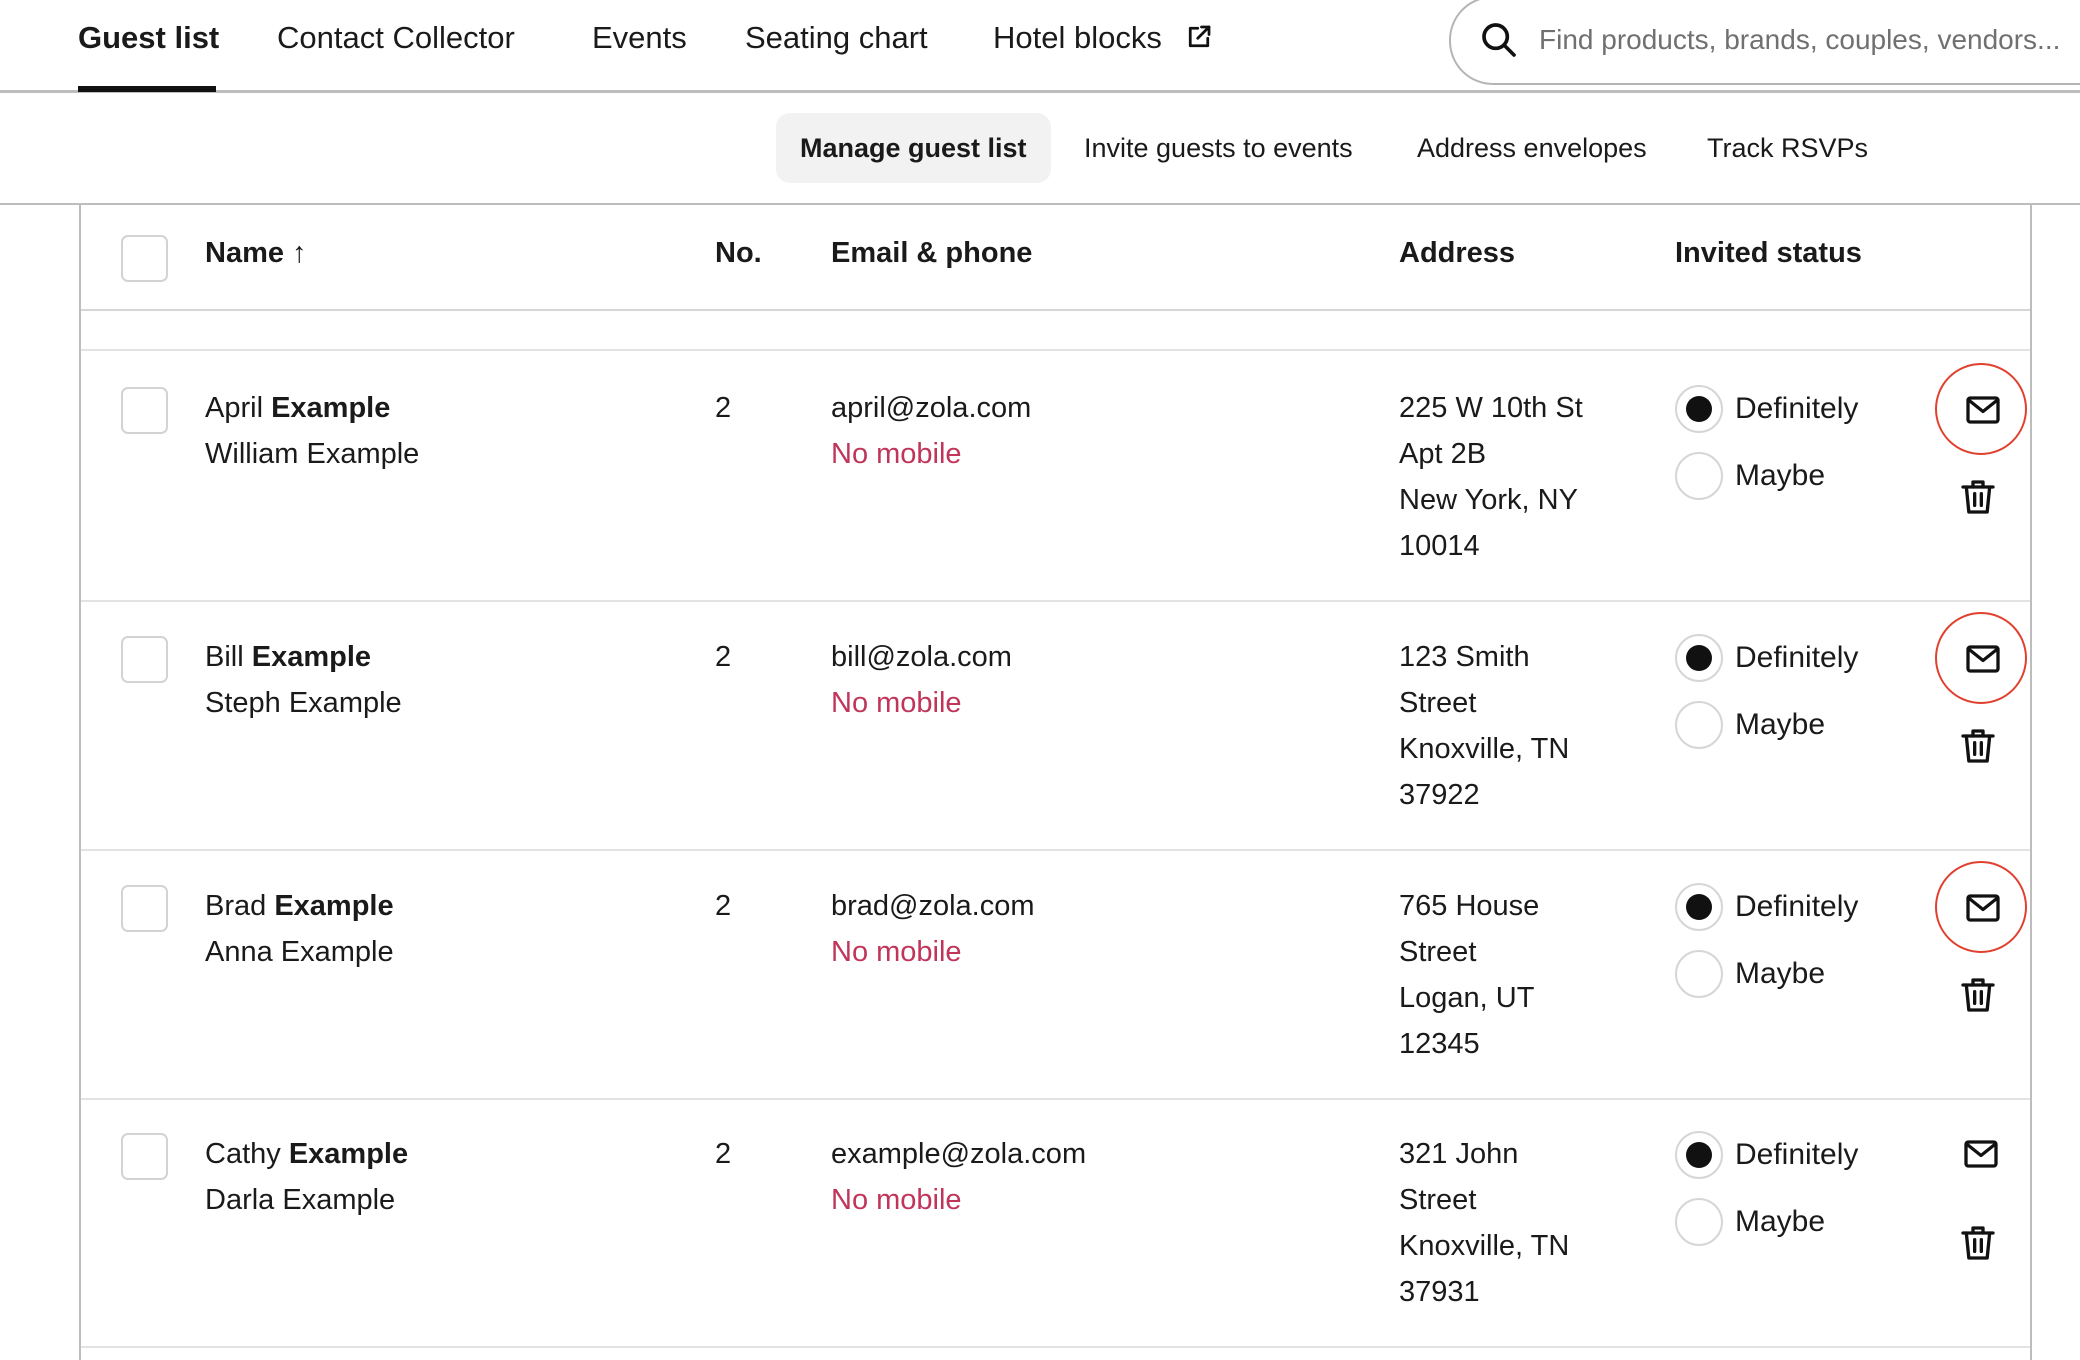 The width and height of the screenshot is (2080, 1360). I want to click on search-icon, so click(1499, 40).